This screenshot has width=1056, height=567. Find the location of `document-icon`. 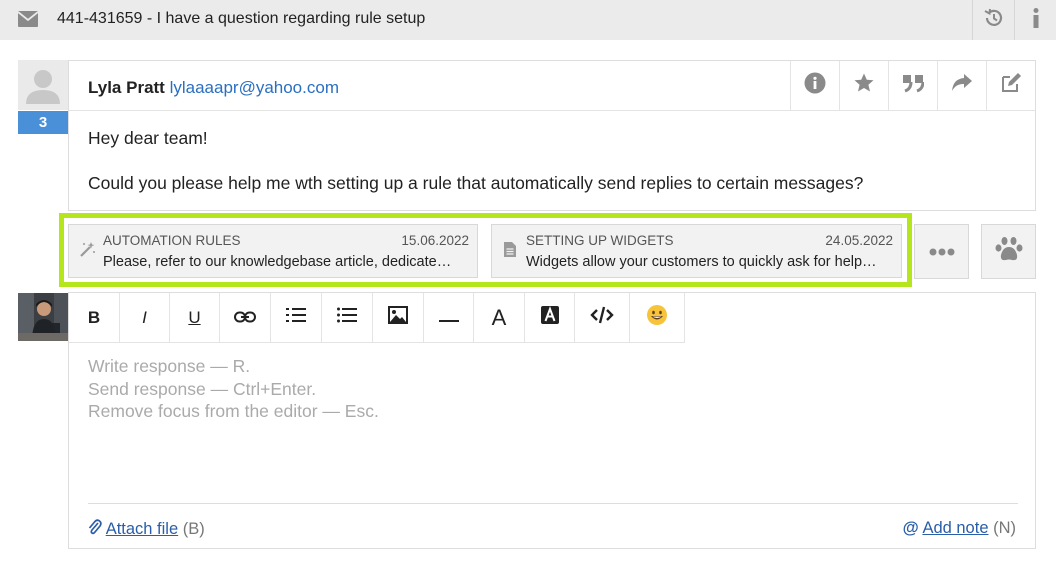

document-icon is located at coordinates (510, 252).